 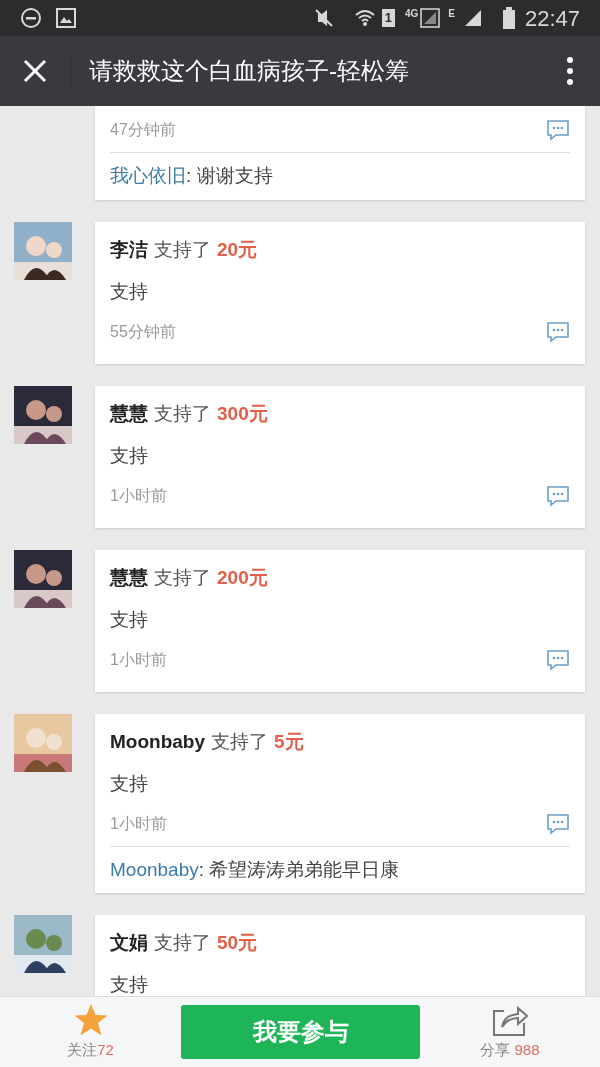 What do you see at coordinates (105, 1049) in the screenshot?
I see `follow-count: 72` at bounding box center [105, 1049].